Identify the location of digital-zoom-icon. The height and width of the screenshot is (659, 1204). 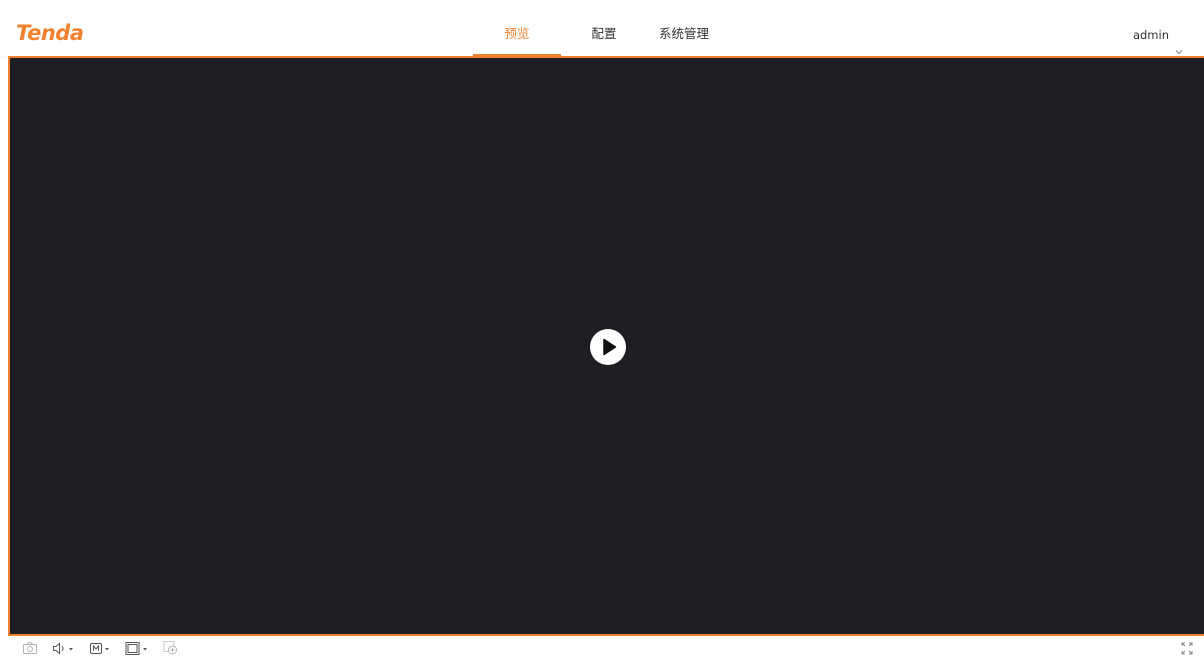
(171, 648).